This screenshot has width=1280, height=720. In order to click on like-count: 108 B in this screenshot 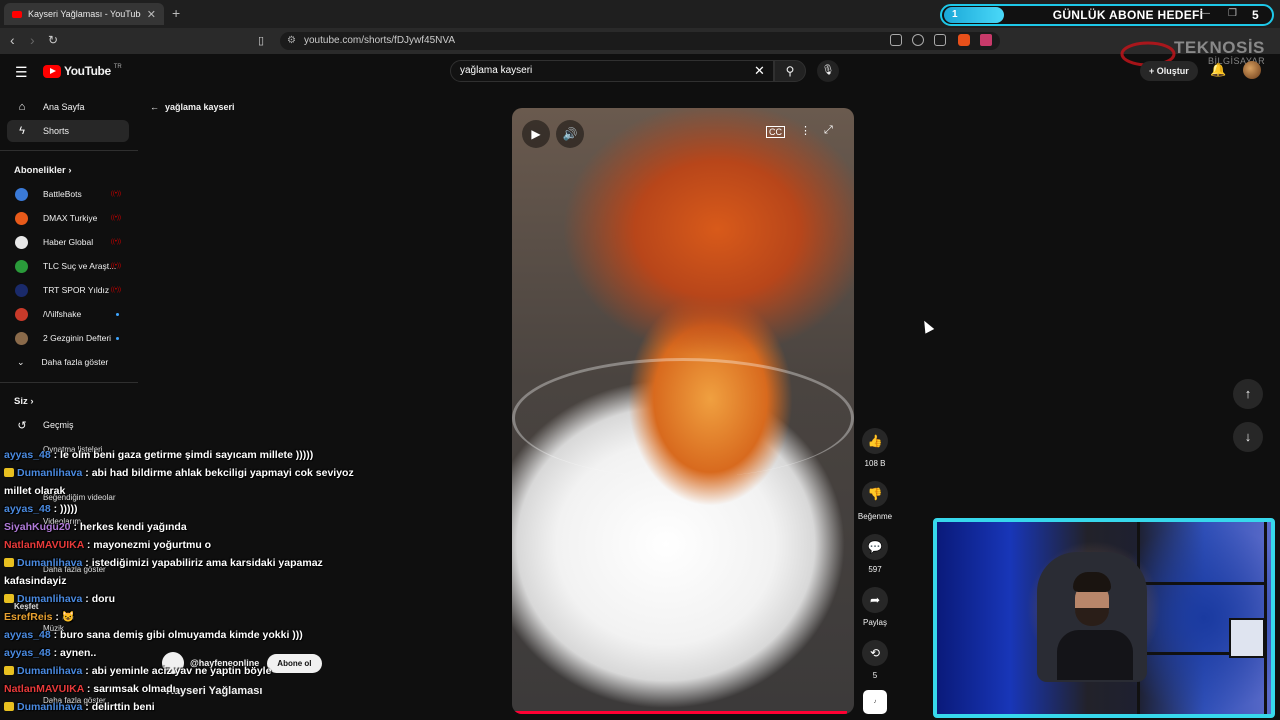, I will do `click(875, 463)`.